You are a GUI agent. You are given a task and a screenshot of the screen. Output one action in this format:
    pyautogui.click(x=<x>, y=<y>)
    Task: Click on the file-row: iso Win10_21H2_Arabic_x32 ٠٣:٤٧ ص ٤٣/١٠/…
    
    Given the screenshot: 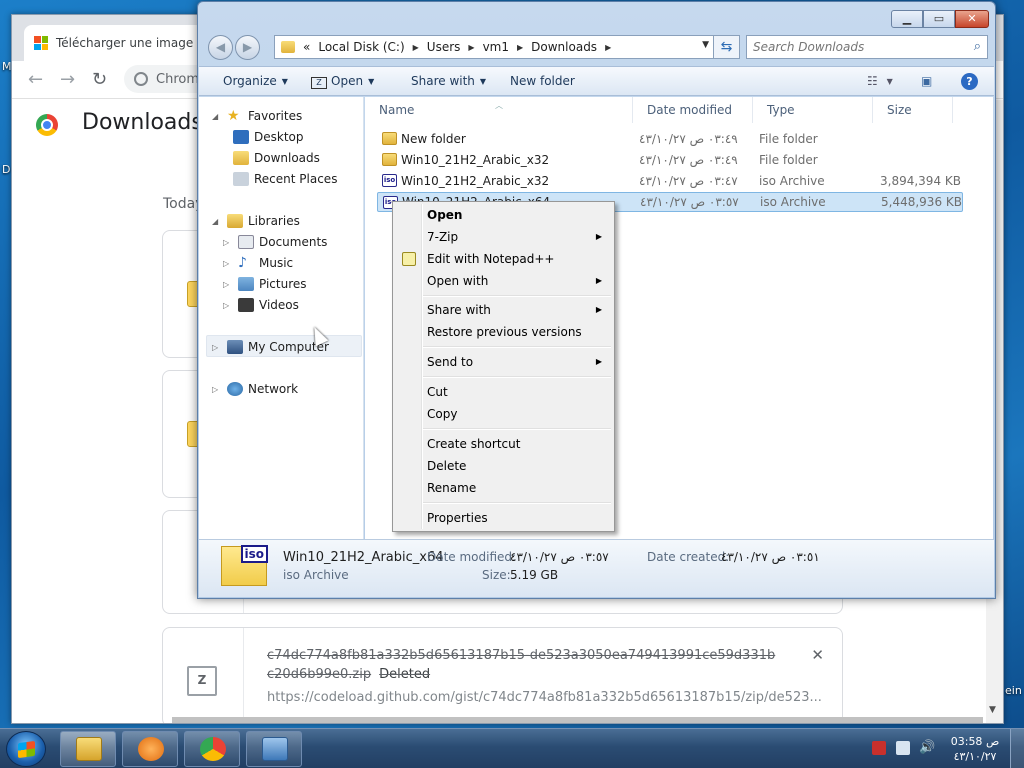 What is the action you would take?
    pyautogui.click(x=670, y=181)
    